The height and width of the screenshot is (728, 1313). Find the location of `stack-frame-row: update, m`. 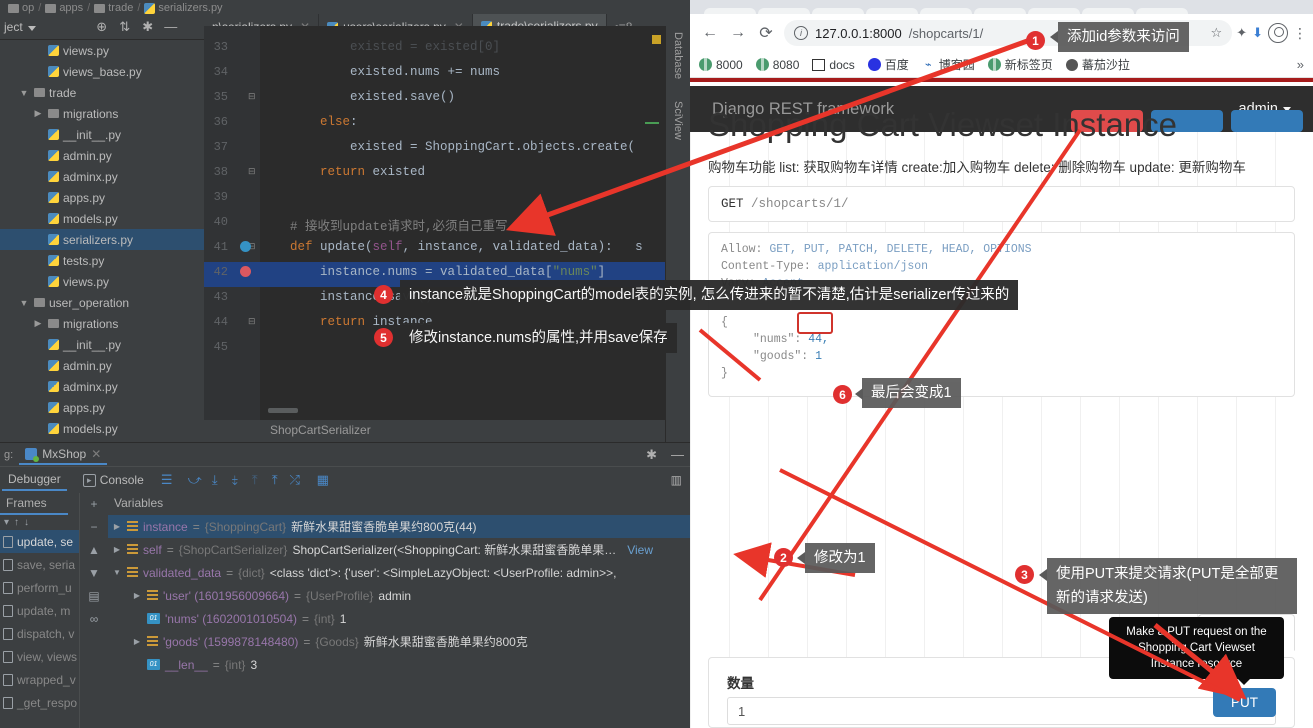

stack-frame-row: update, m is located at coordinates (39, 610).